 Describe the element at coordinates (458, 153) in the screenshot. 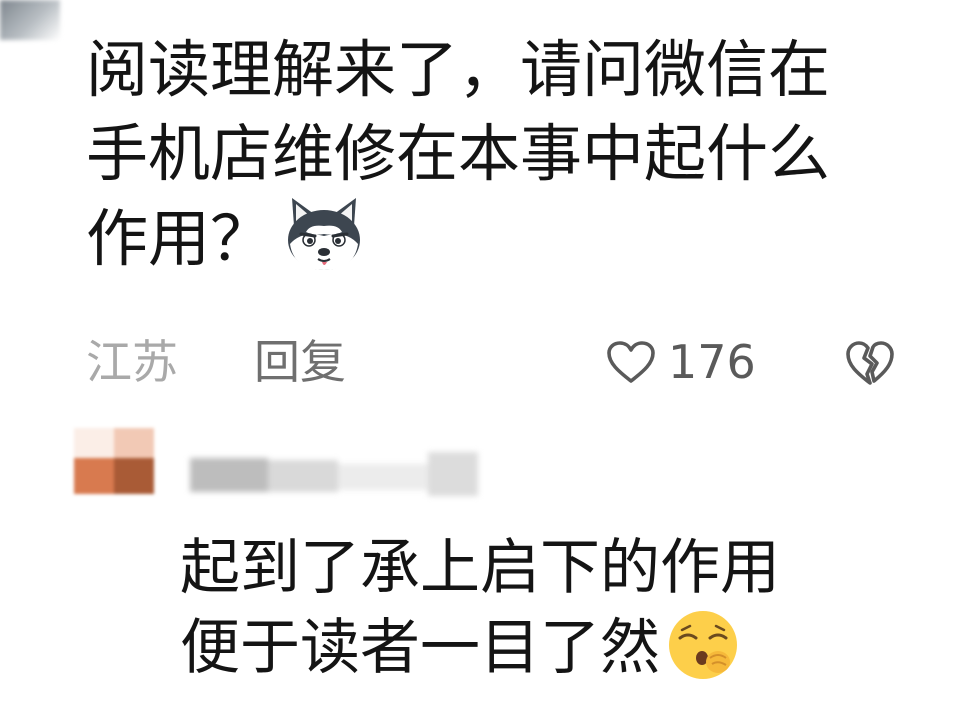

I see `comment-line-2: 手机店维修在本事中起什么` at that location.